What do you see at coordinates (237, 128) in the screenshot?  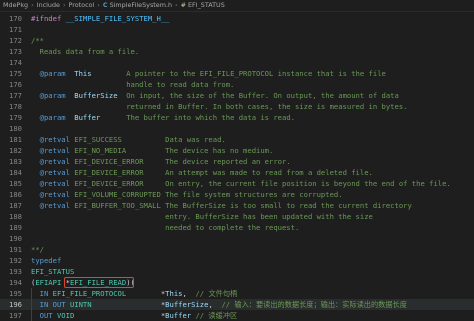 I see `code-line: 180` at bounding box center [237, 128].